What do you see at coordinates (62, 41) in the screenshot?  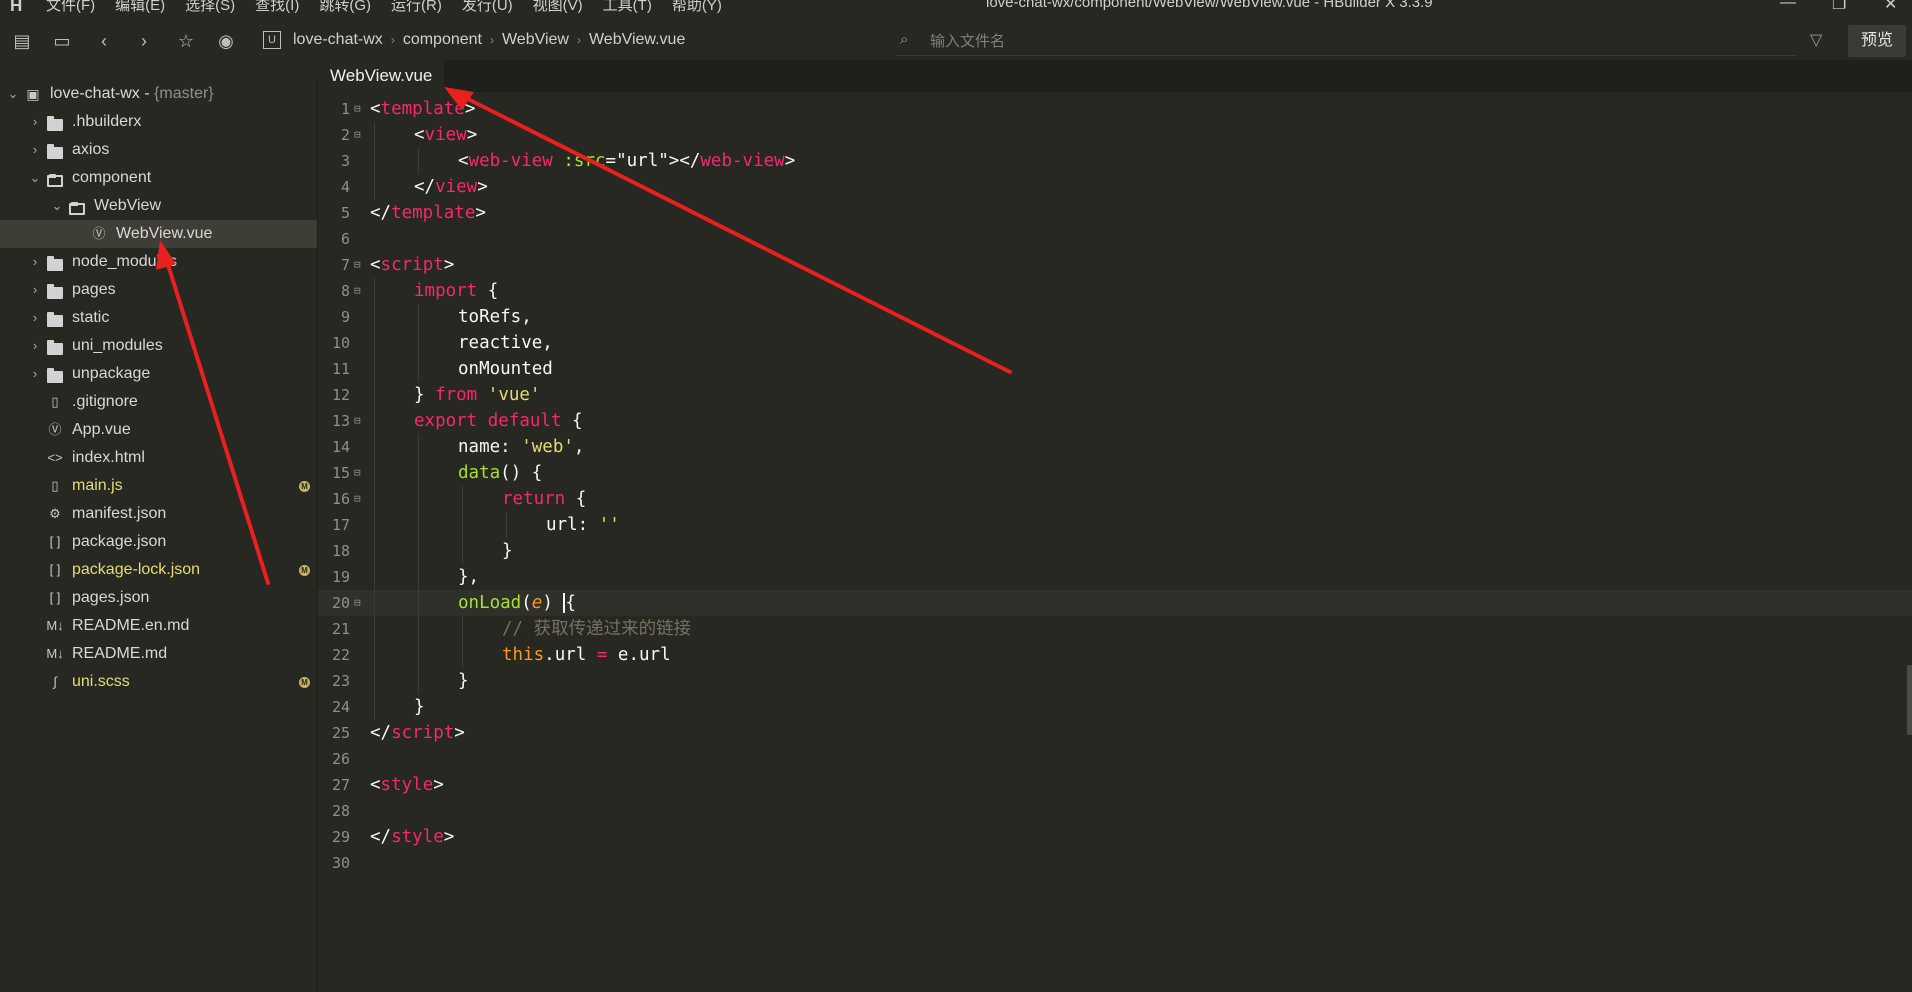 I see `save-icon: ▭` at bounding box center [62, 41].